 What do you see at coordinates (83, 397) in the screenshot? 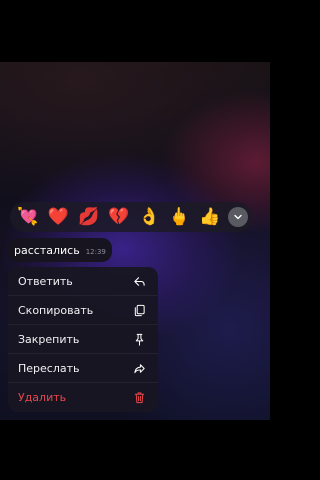
I see `menu-item-delete: Удалить` at bounding box center [83, 397].